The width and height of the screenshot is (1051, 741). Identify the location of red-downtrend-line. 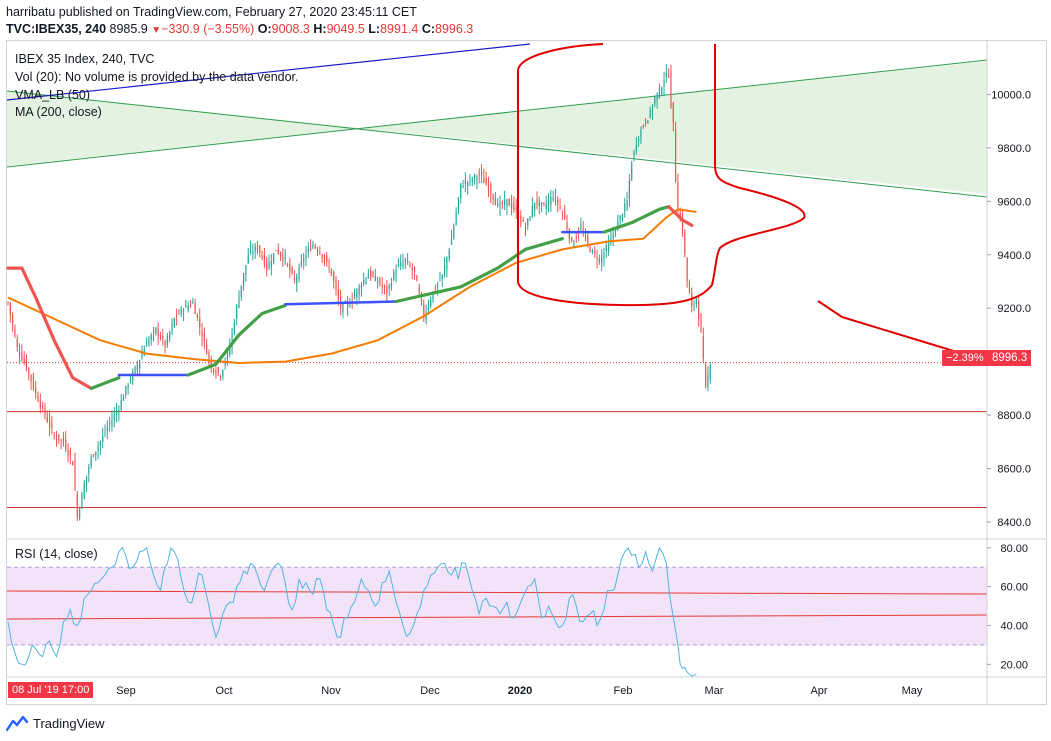
(830, 309).